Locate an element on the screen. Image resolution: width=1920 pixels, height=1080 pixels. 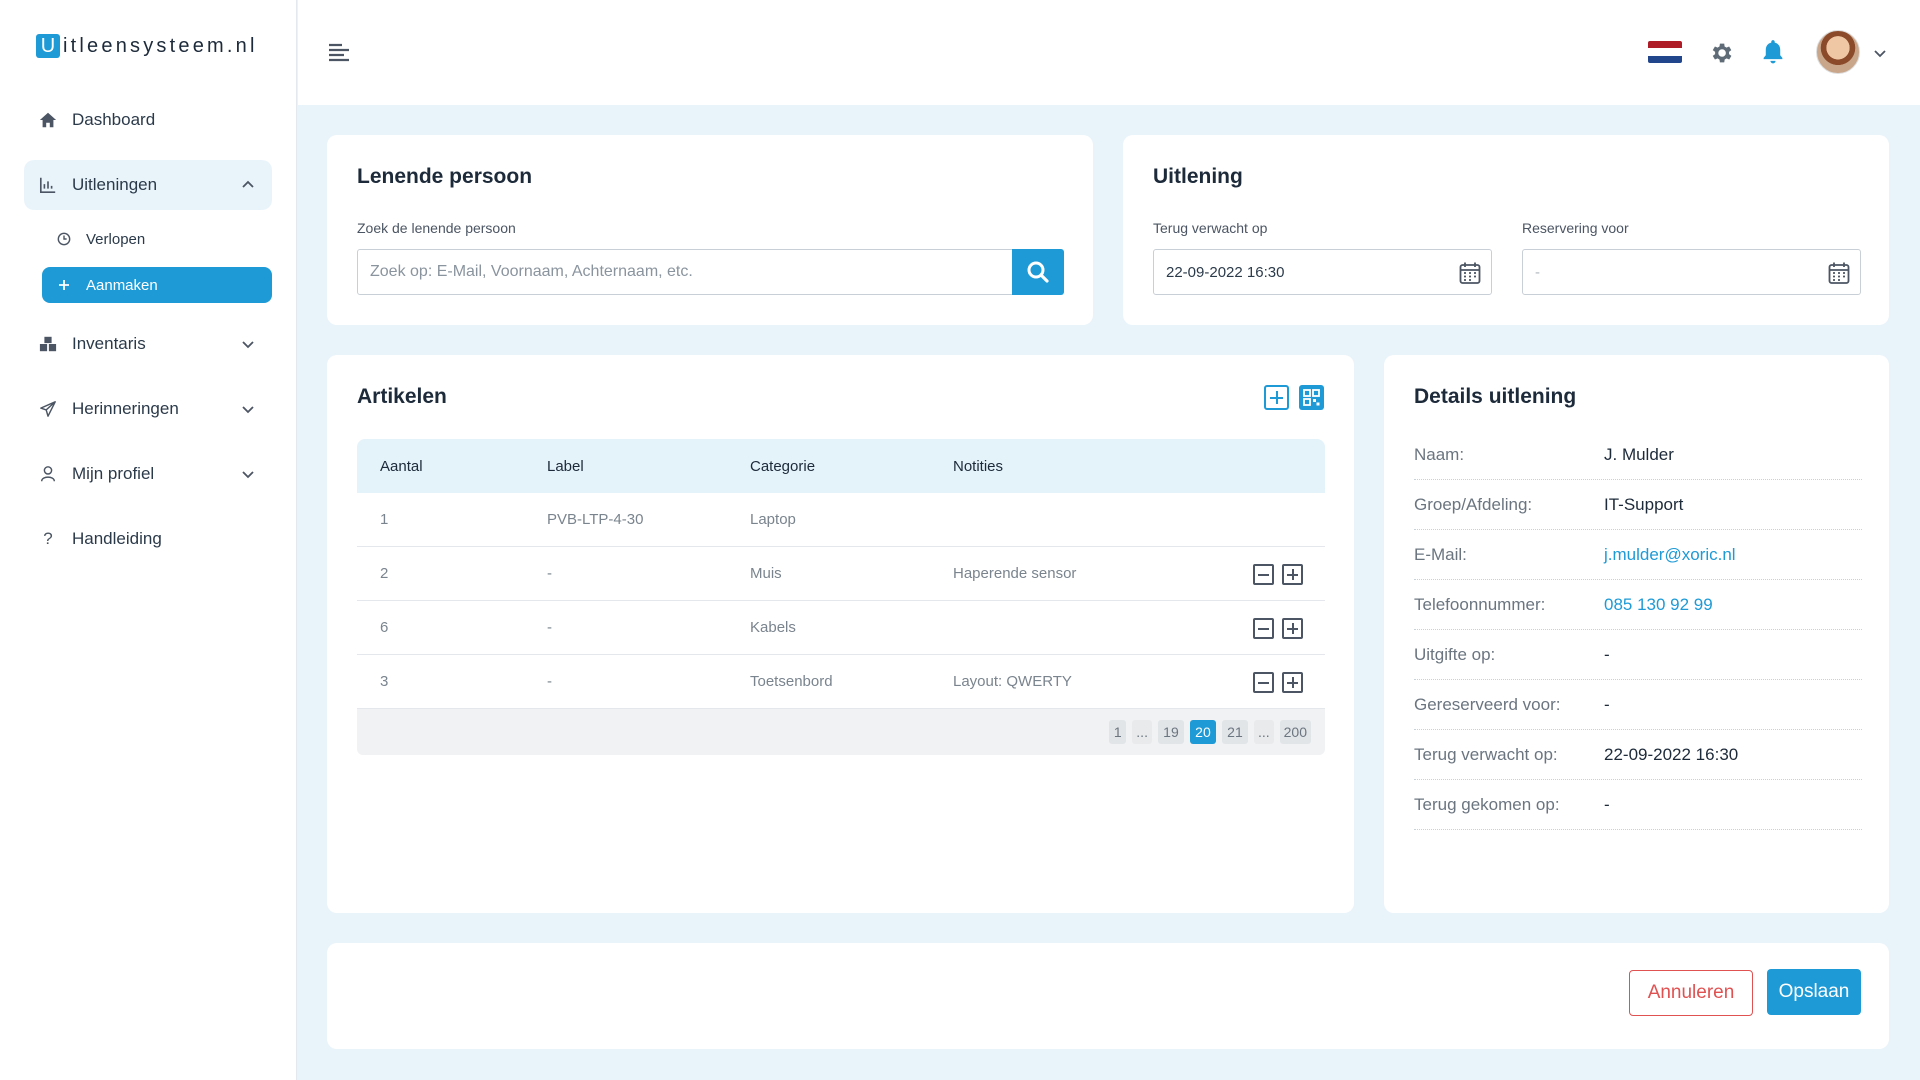
detail-row-gereserveerd: Gereserveerd voor: - is located at coordinates (1638, 705).